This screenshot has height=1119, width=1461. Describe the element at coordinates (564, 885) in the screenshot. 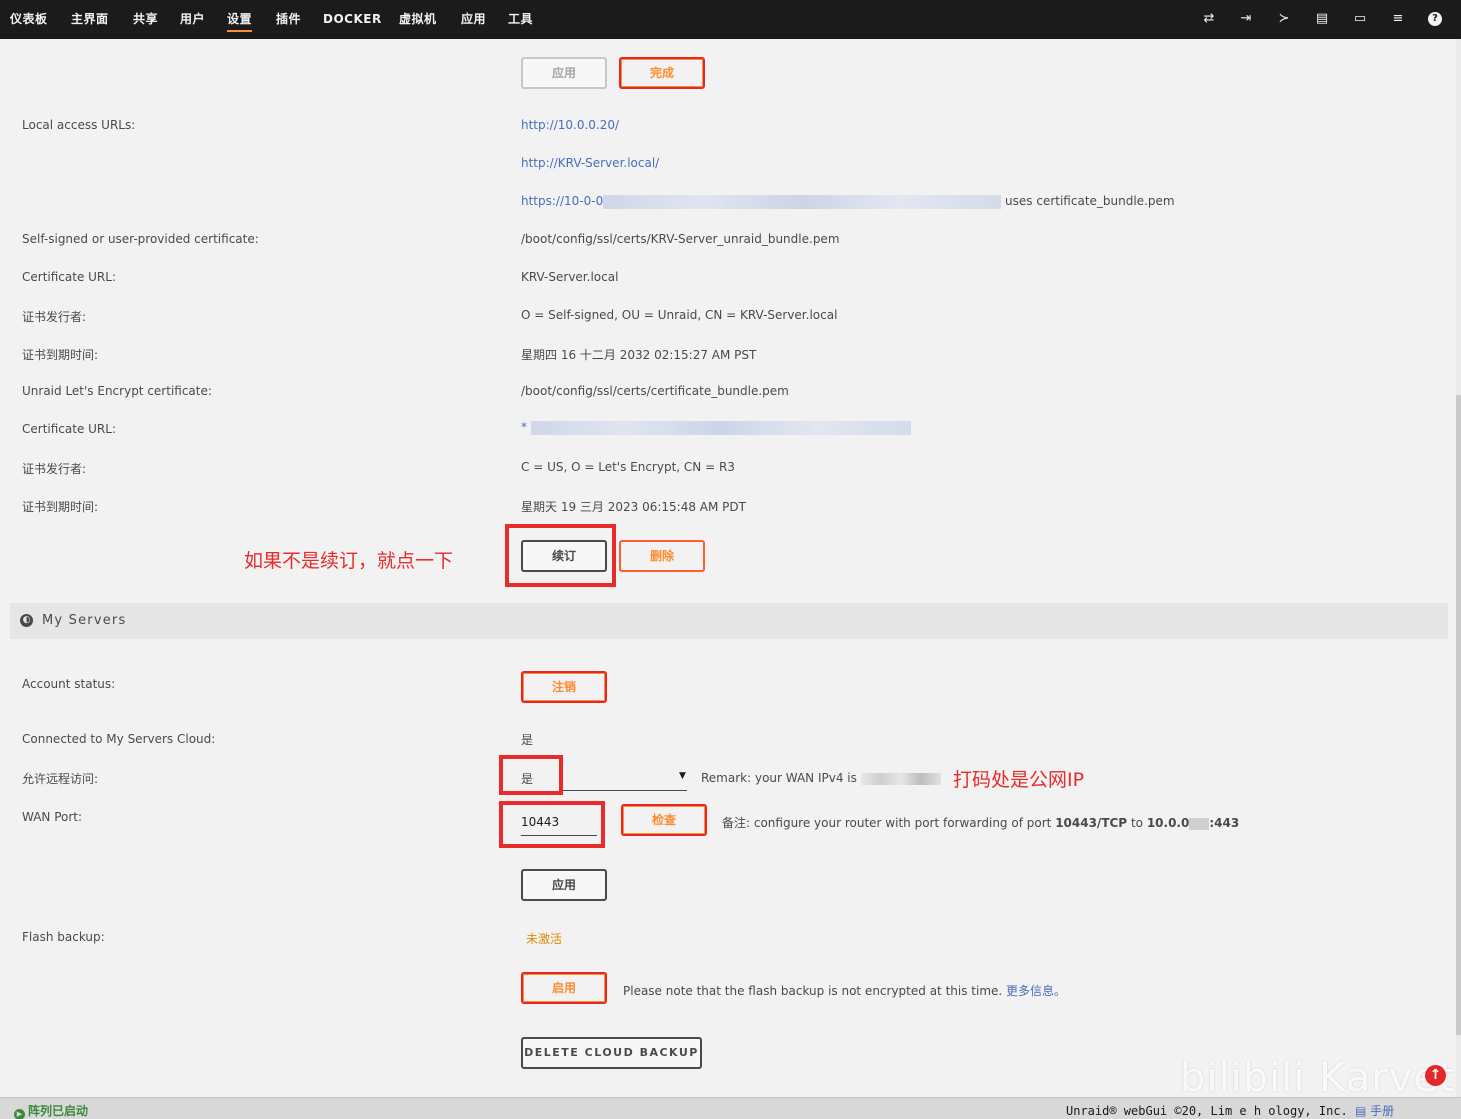

I see `apply-button-wan: 应用` at that location.